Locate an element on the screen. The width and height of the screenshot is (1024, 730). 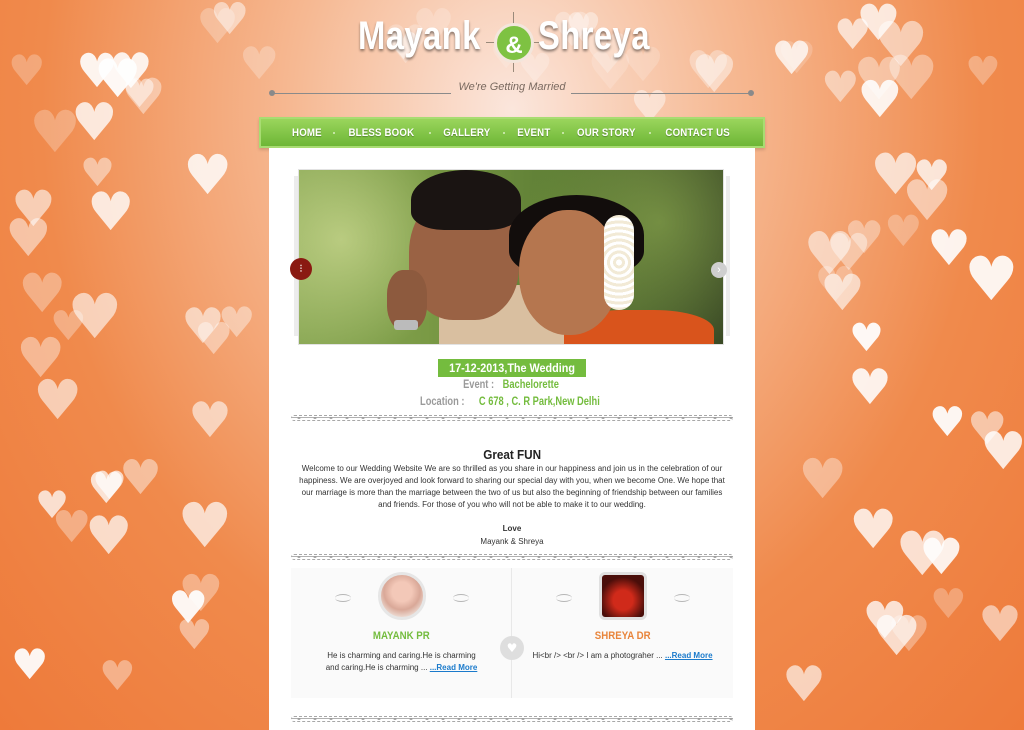
nav-bless-book: BLESS BOOK is located at coordinates (382, 133).